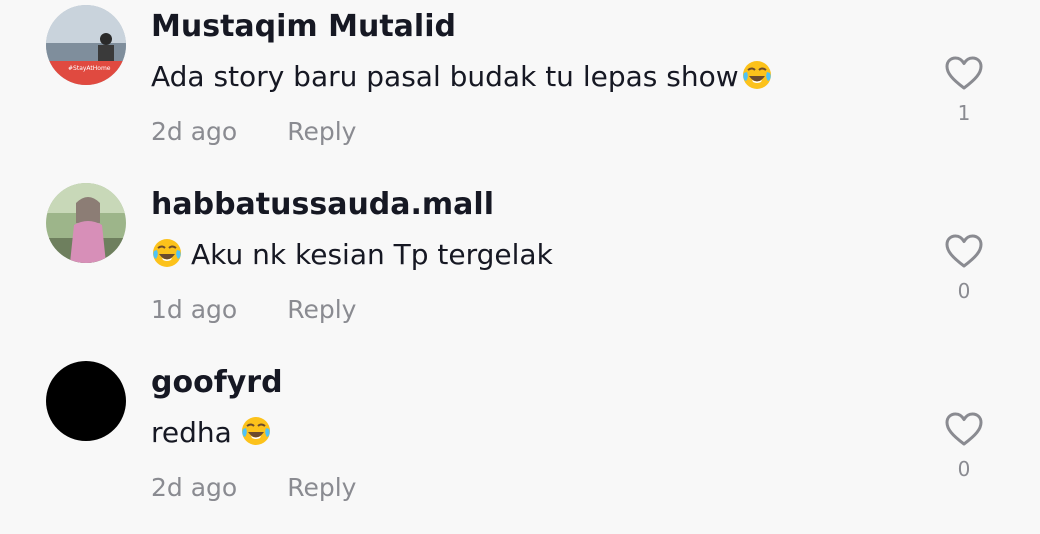  I want to click on like-count: 1, so click(964, 113).